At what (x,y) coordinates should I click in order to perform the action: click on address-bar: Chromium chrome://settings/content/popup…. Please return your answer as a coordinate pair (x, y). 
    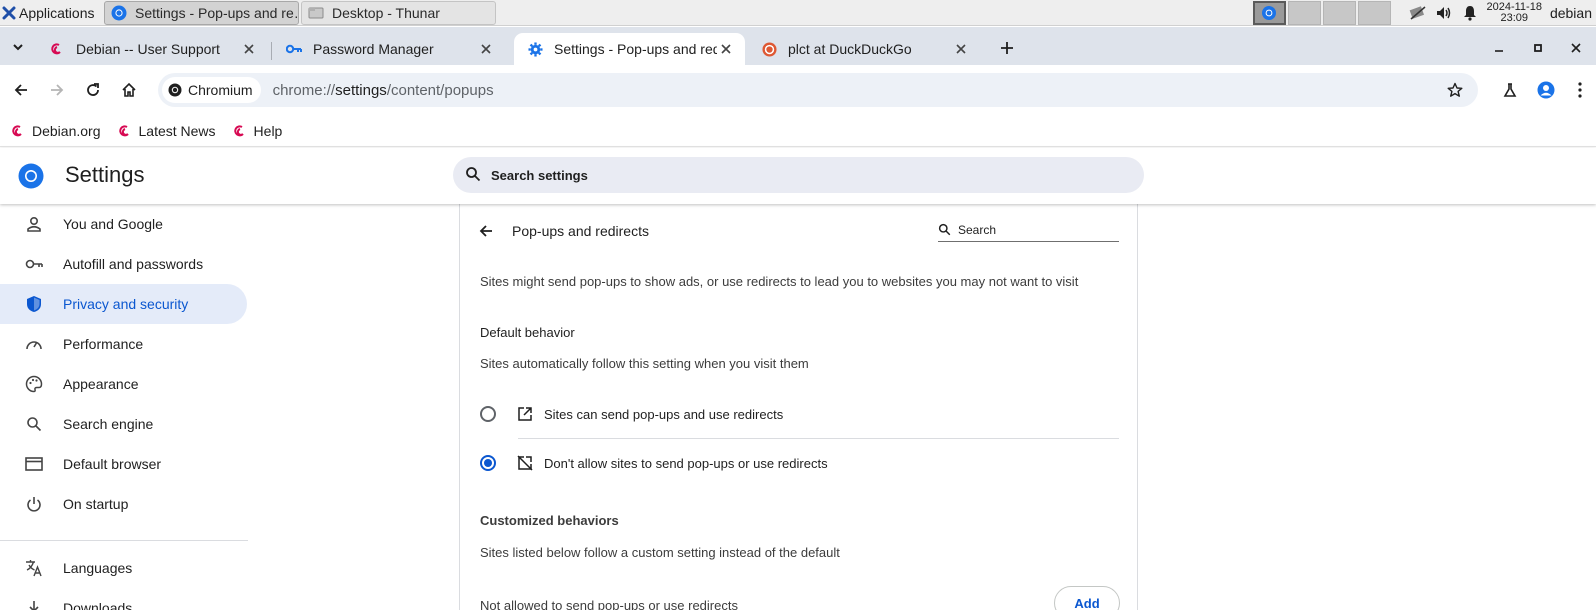
    Looking at the image, I should click on (818, 90).